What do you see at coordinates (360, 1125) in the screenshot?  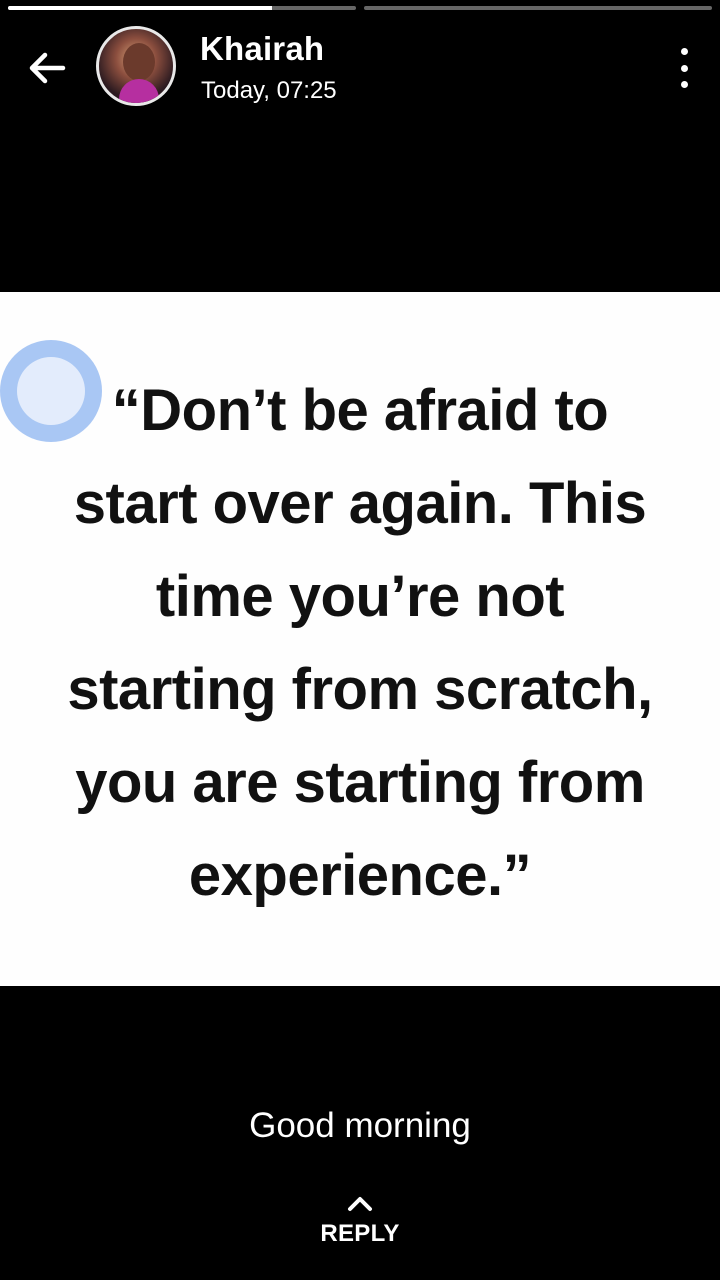 I see `status-caption: Good morning` at bounding box center [360, 1125].